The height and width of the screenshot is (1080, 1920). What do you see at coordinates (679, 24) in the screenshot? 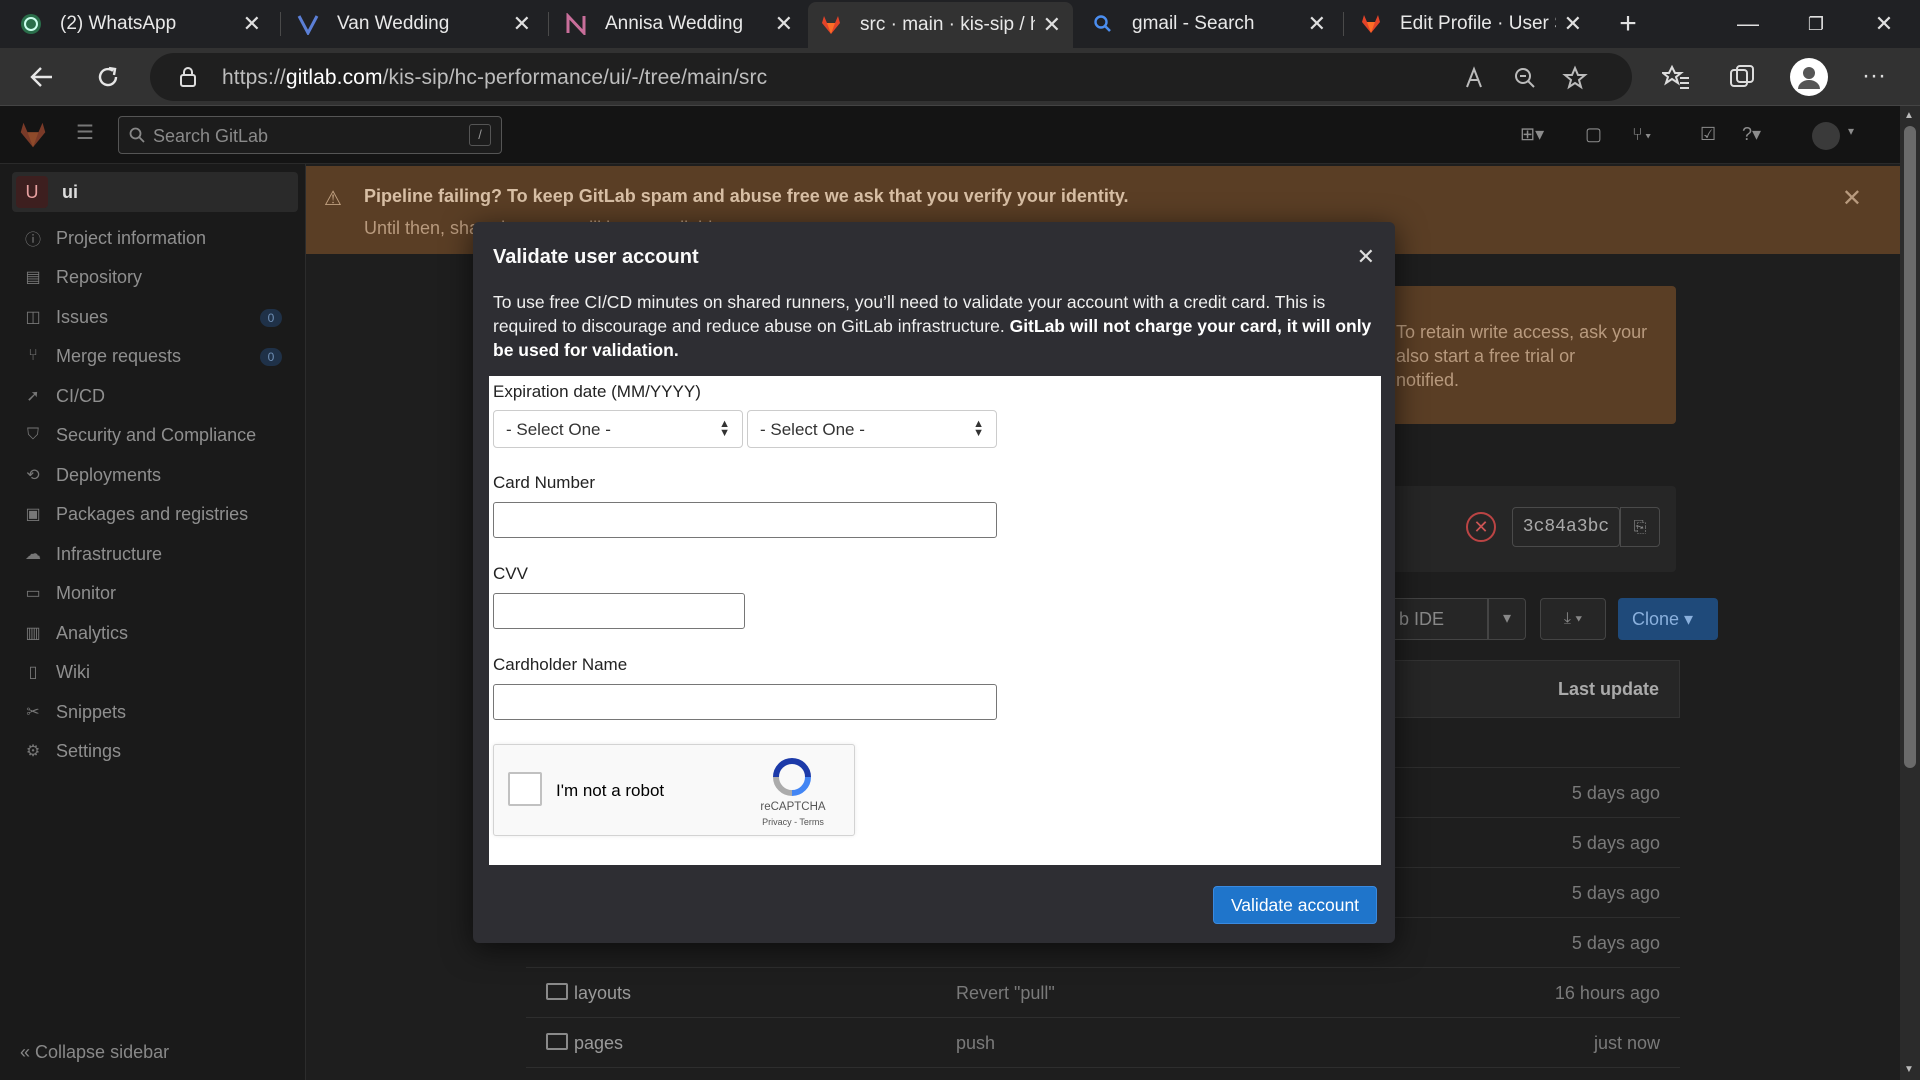
I see `tab-annisa-wedding: Annisa Wedding ✕` at bounding box center [679, 24].